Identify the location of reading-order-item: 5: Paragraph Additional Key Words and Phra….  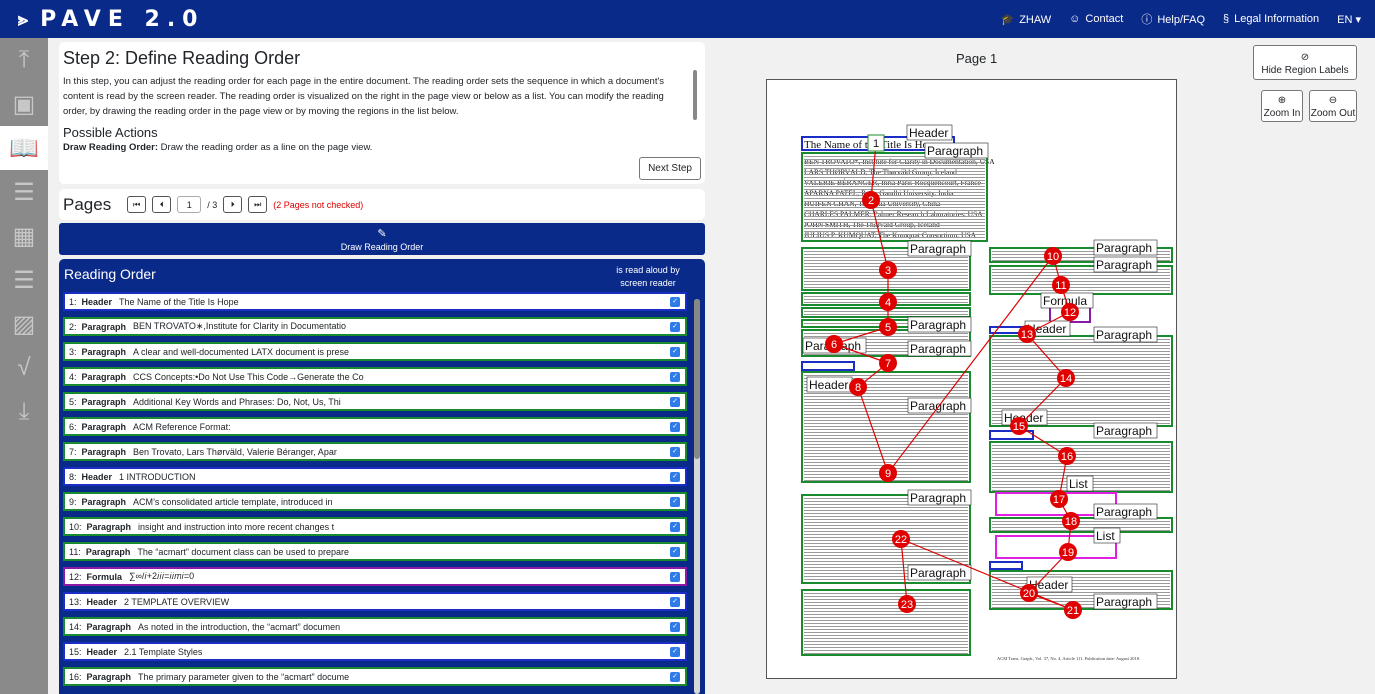
(375, 401).